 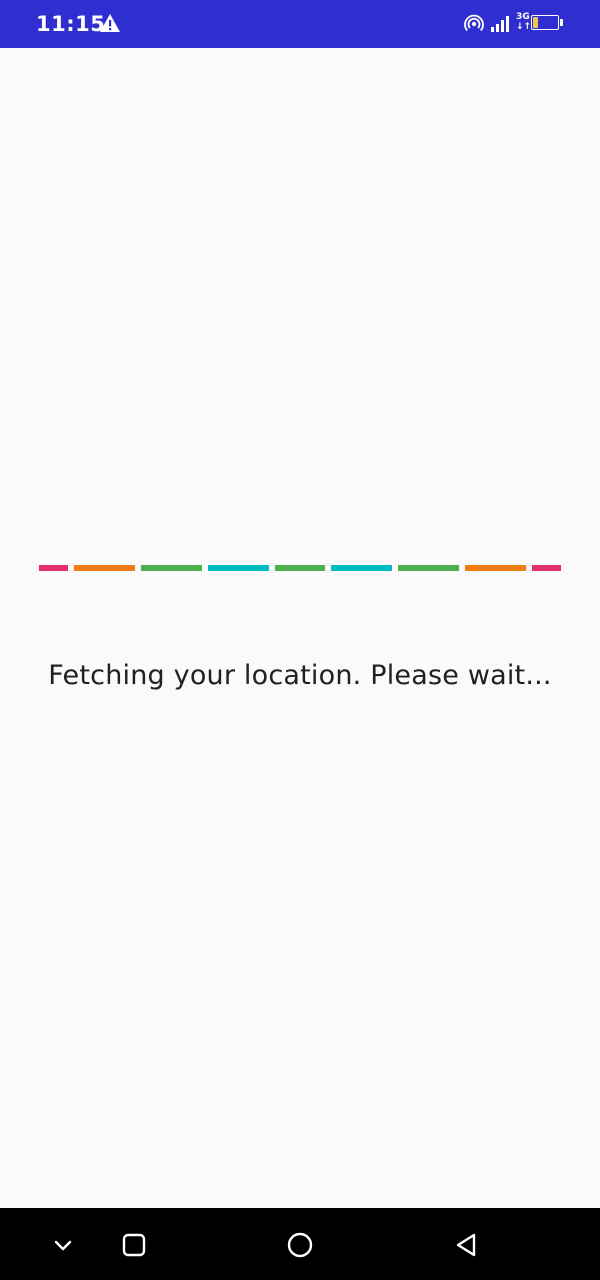 What do you see at coordinates (71, 24) in the screenshot?
I see `status-time: 11:15` at bounding box center [71, 24].